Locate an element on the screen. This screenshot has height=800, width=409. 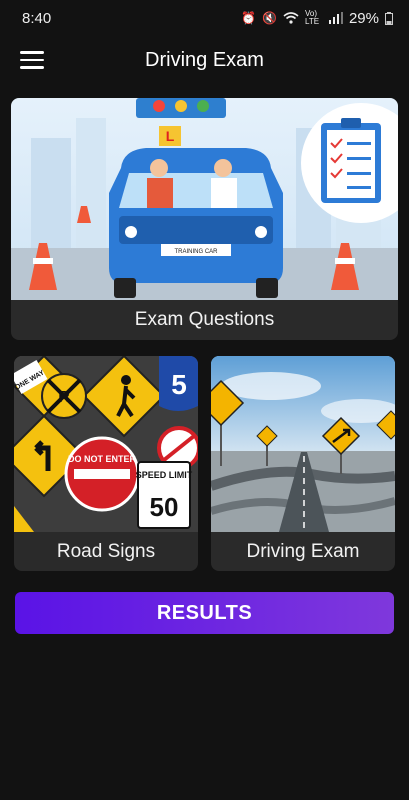
driving-exam-card: Driving Exam is located at coordinates (303, 463).